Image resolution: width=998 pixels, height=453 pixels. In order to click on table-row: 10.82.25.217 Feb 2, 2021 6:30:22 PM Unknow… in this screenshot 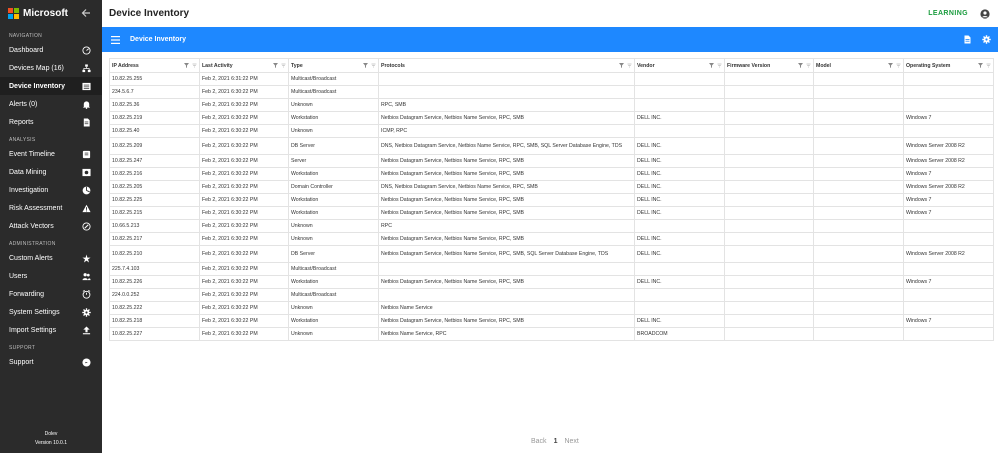, I will do `click(551, 239)`.